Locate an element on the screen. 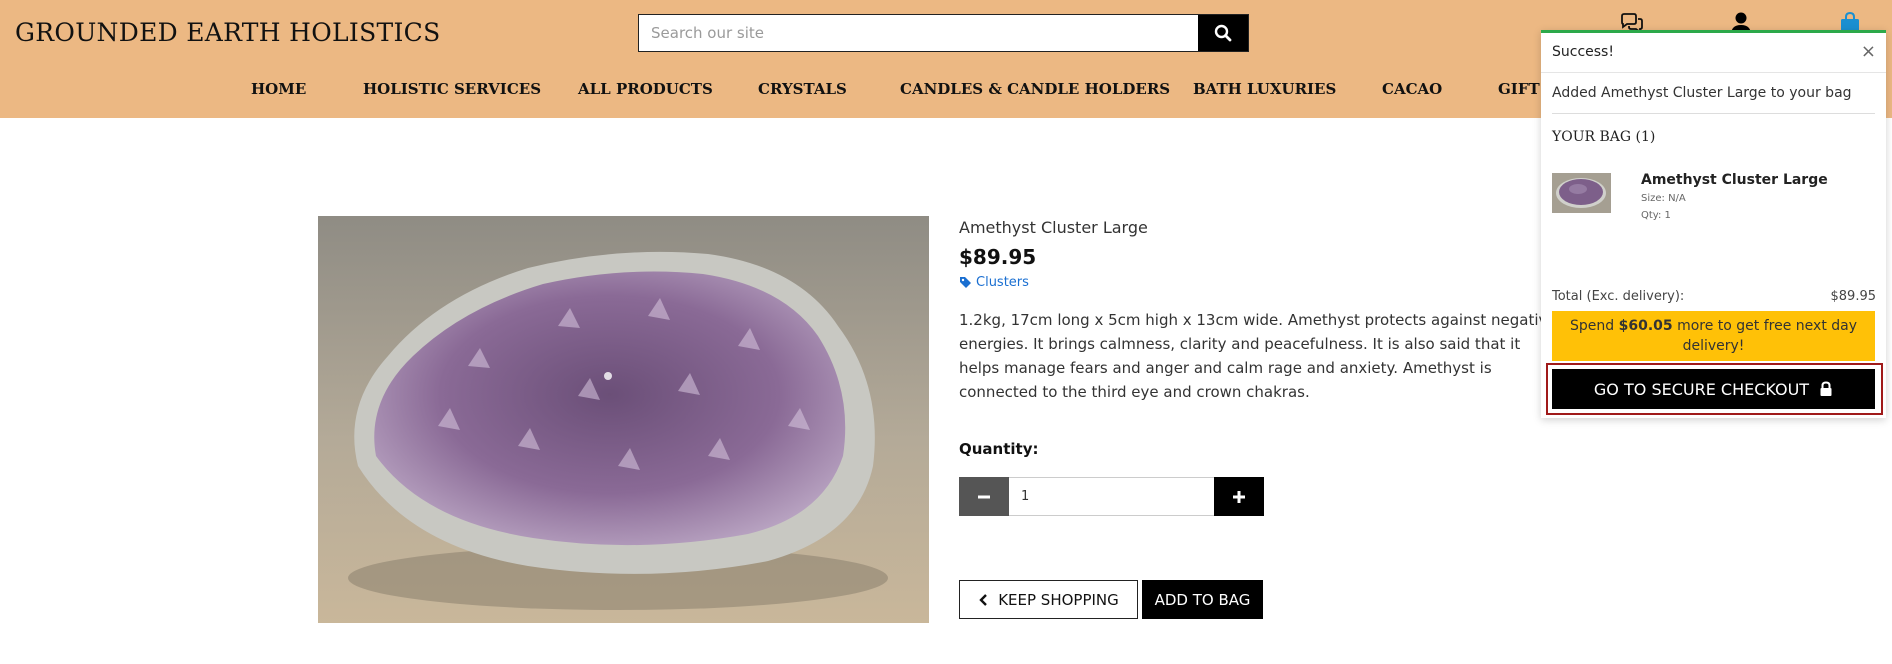 The width and height of the screenshot is (1892, 664). promo-suffix: more to get free next day delivery! is located at coordinates (1765, 336).